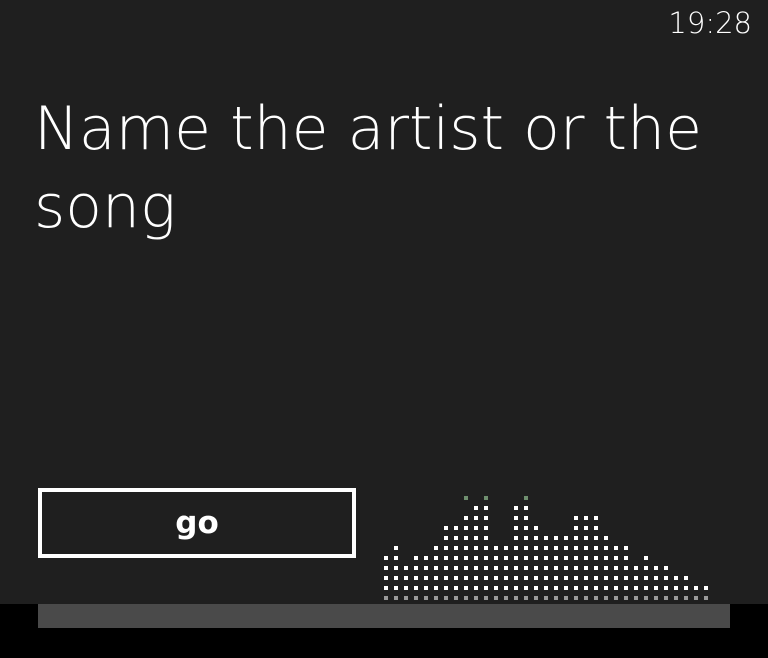 This screenshot has height=658, width=768. I want to click on go-button: go, so click(197, 523).